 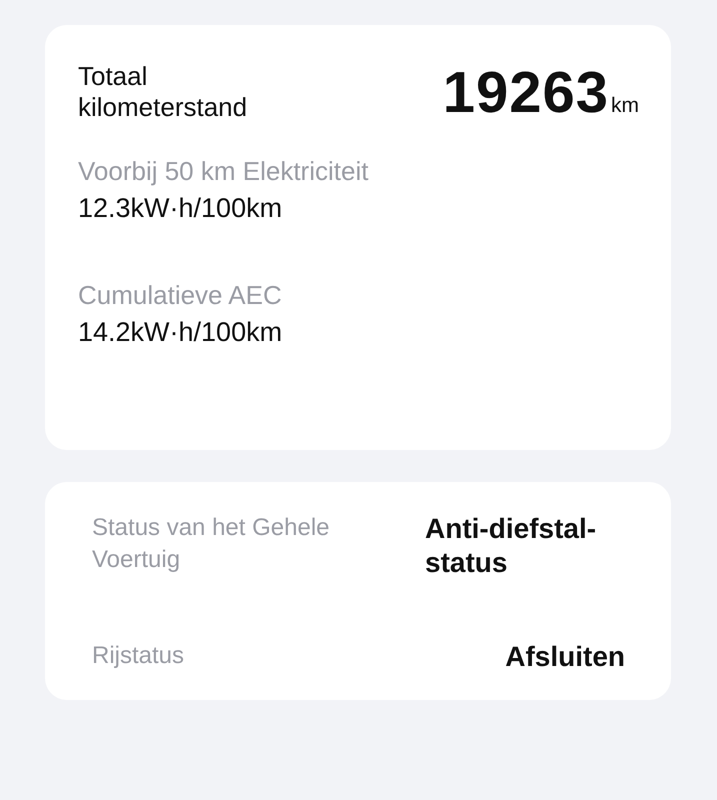 I want to click on stat-value: 14.2kW·h/100km, so click(x=181, y=332).